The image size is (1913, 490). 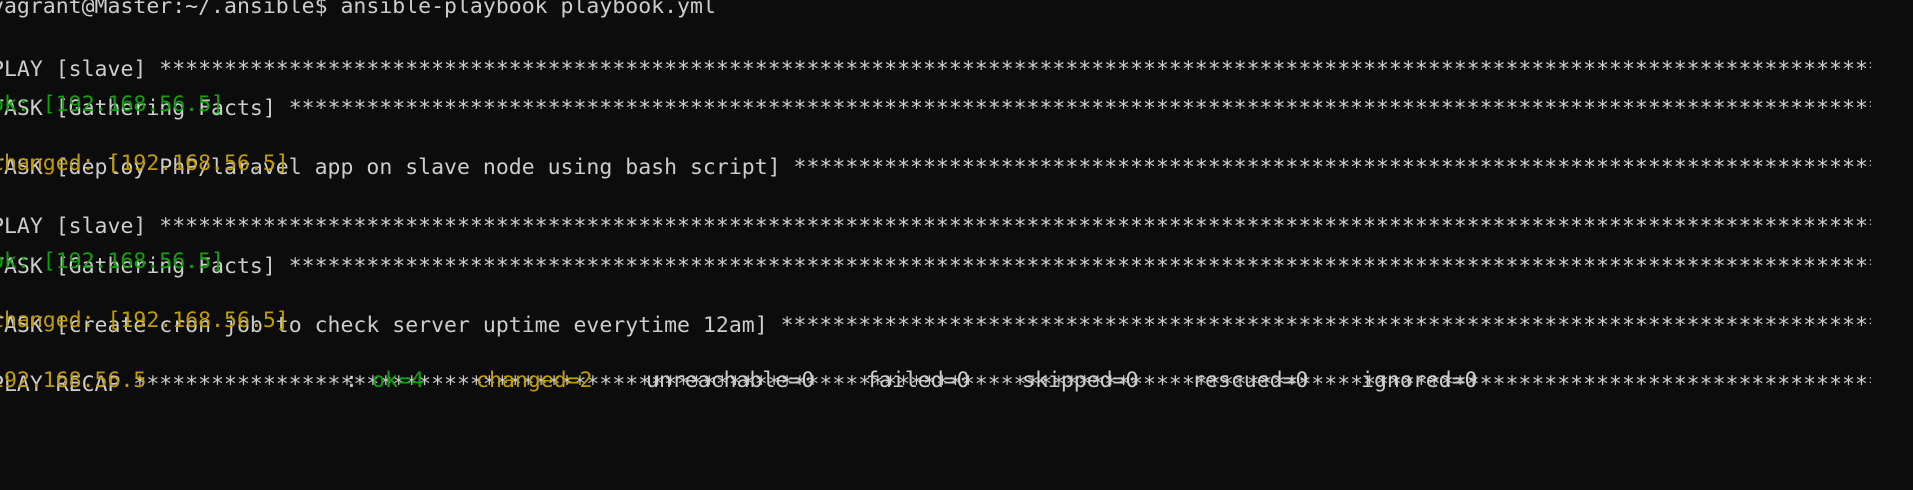 I want to click on recap-failed: failed=0, so click(x=918, y=380).